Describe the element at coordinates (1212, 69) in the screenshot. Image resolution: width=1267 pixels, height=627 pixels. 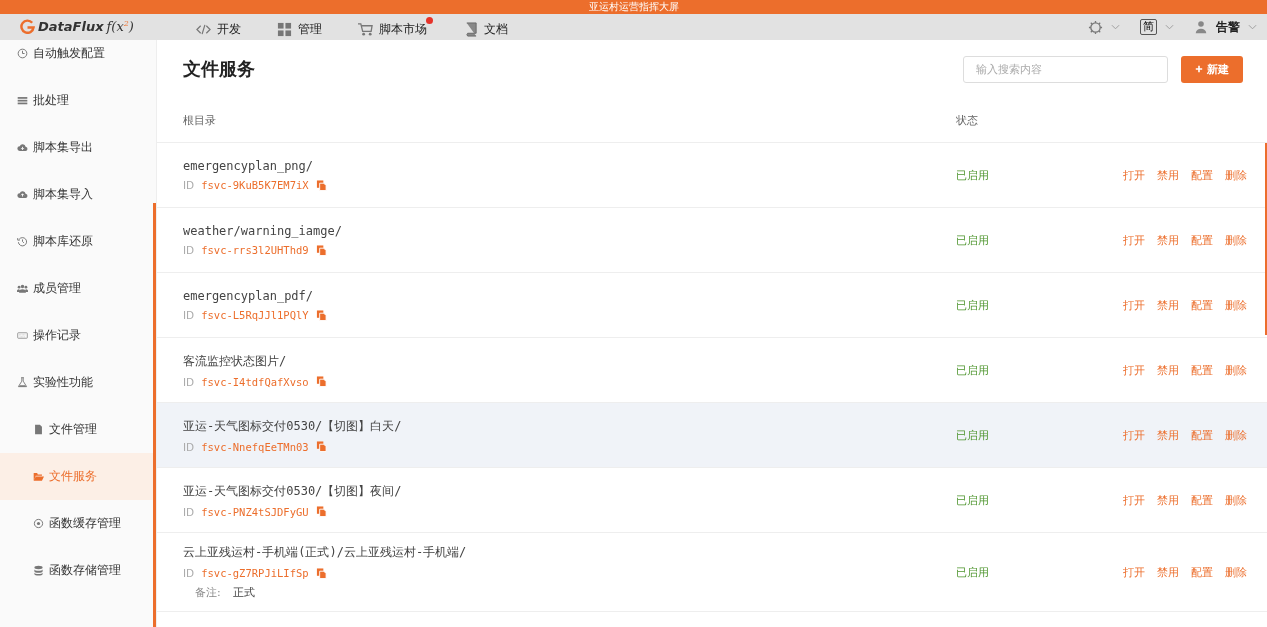
I see `new-button: 新建` at that location.